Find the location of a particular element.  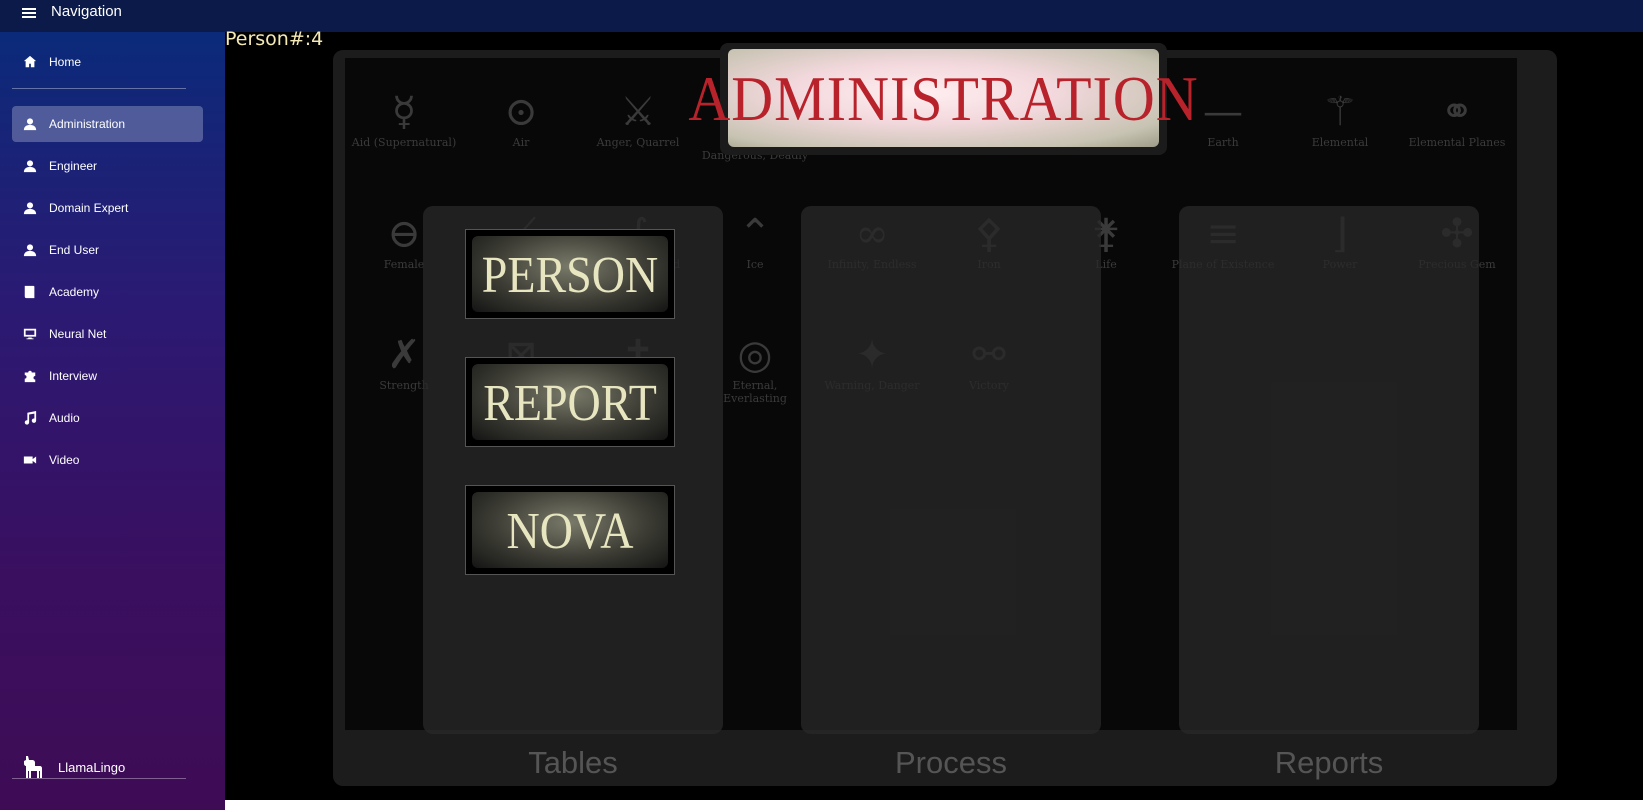

nova-button: NOVA is located at coordinates (570, 530).